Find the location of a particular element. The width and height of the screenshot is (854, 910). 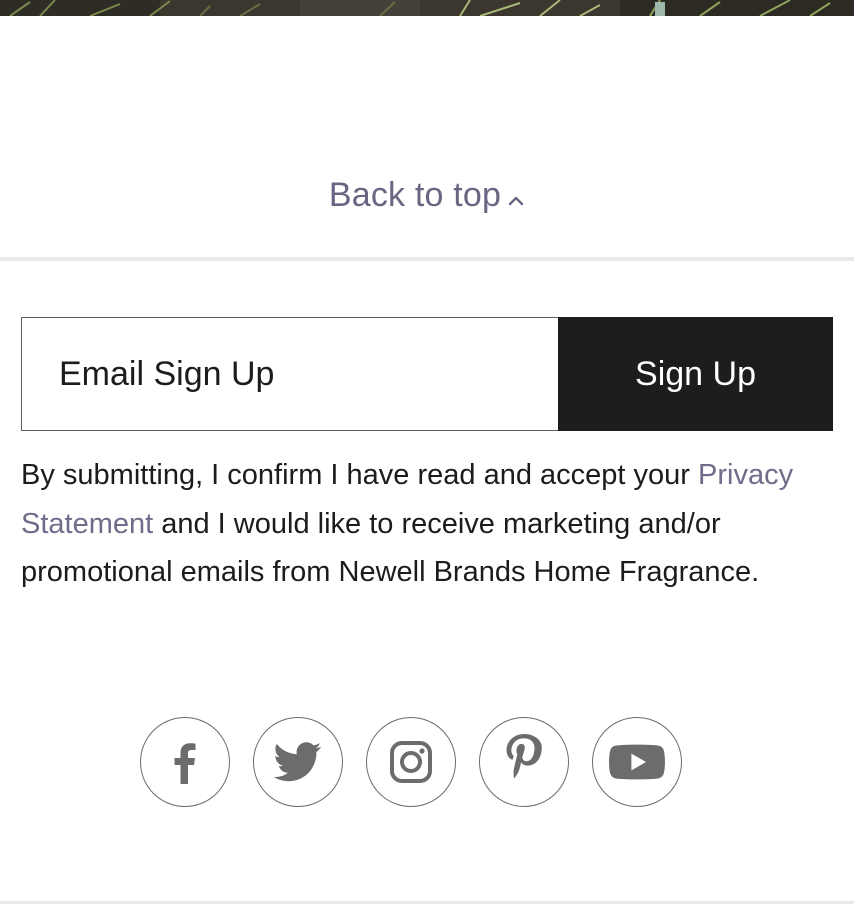

youtube-link is located at coordinates (637, 762).